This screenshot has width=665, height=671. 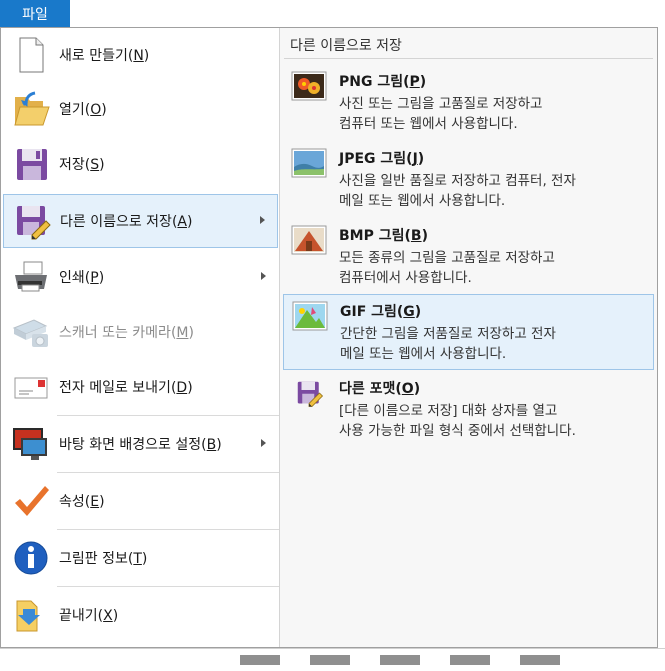 I want to click on menu-item-label: 속성(, so click(x=75, y=502).